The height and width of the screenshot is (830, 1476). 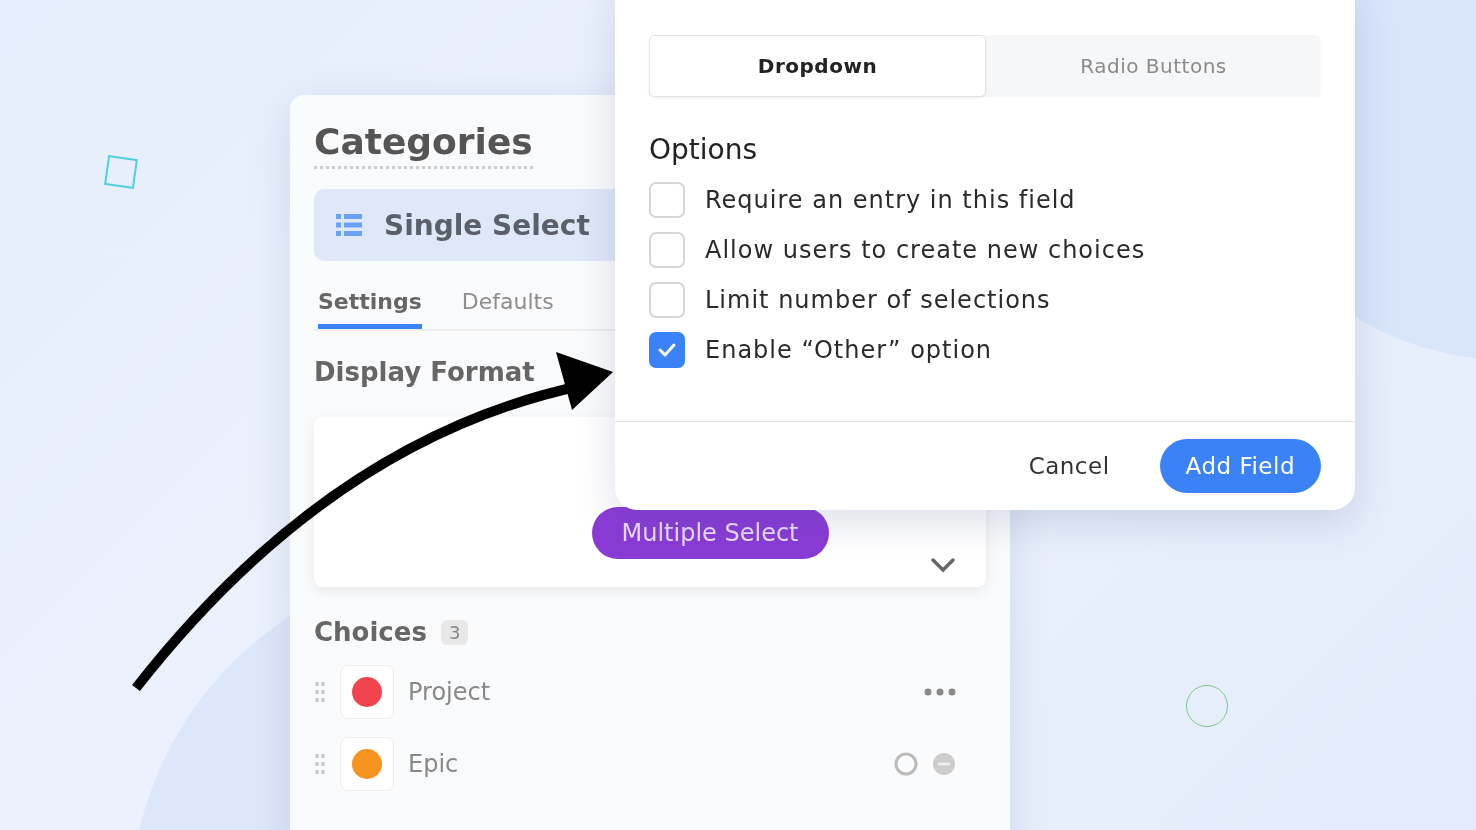 What do you see at coordinates (423, 145) in the screenshot?
I see `field-name: Categories` at bounding box center [423, 145].